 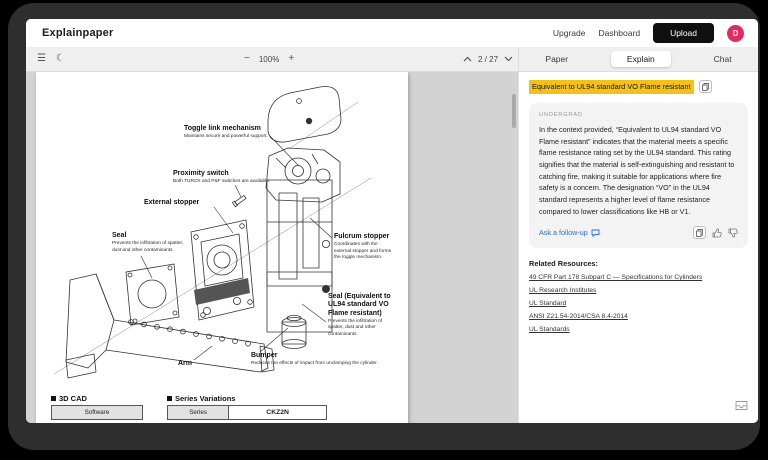 What do you see at coordinates (595, 233) in the screenshot?
I see `chat-bubble-icon` at bounding box center [595, 233].